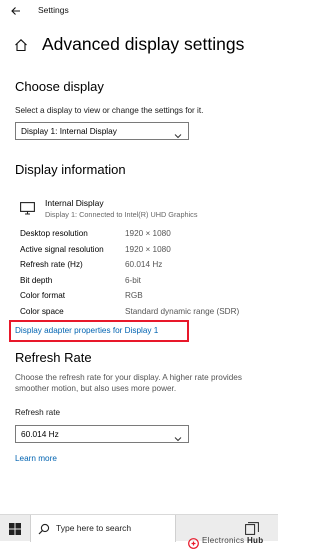 The height and width of the screenshot is (556, 320). I want to click on info-row: Color format RGB, so click(145, 299).